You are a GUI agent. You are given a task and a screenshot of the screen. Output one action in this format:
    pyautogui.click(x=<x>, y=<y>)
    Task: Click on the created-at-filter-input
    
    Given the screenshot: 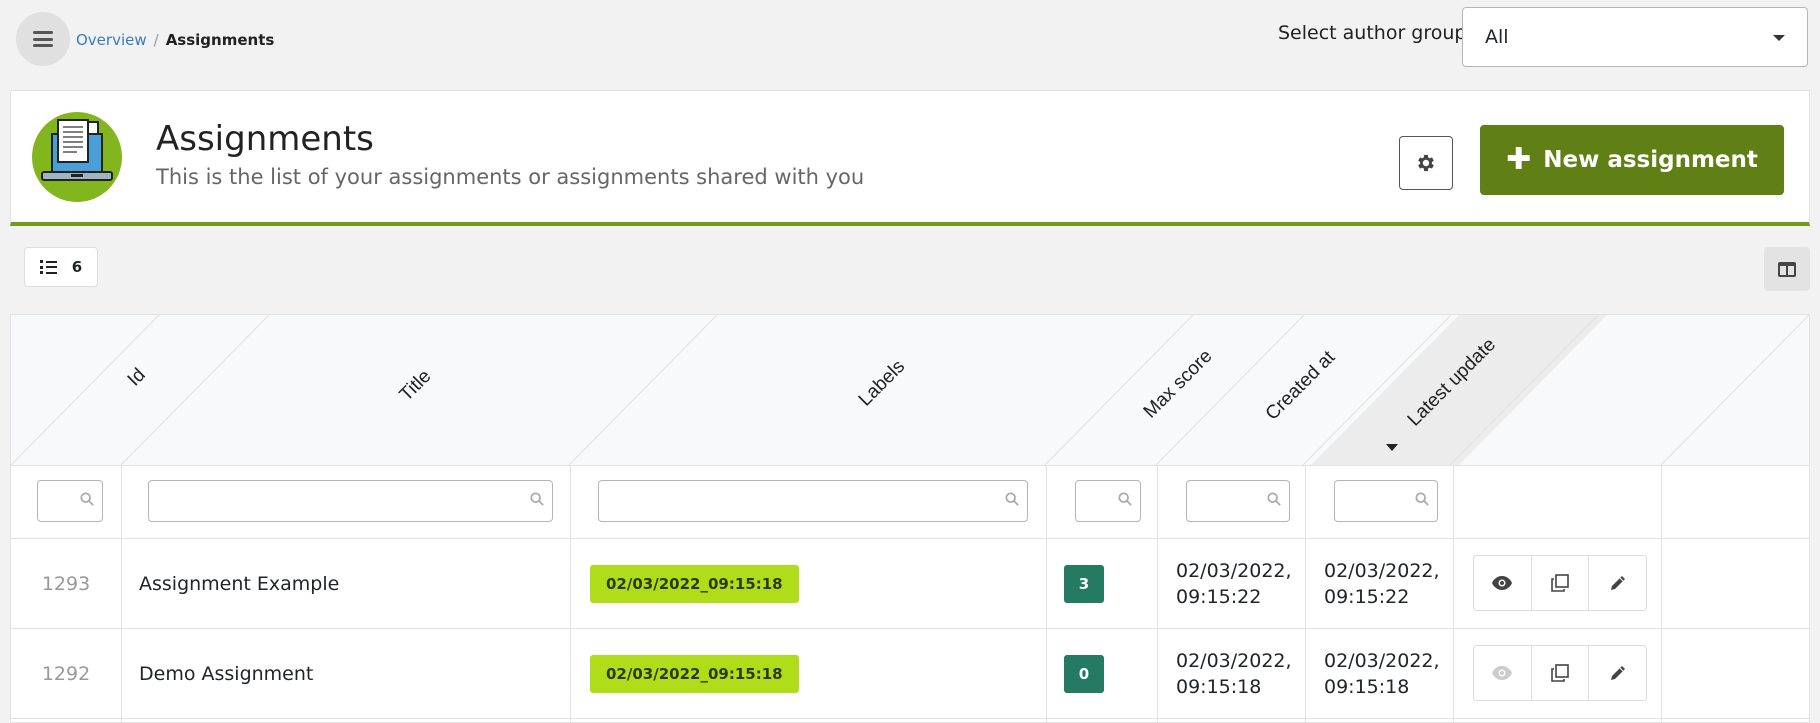 What is the action you would take?
    pyautogui.click(x=1238, y=501)
    